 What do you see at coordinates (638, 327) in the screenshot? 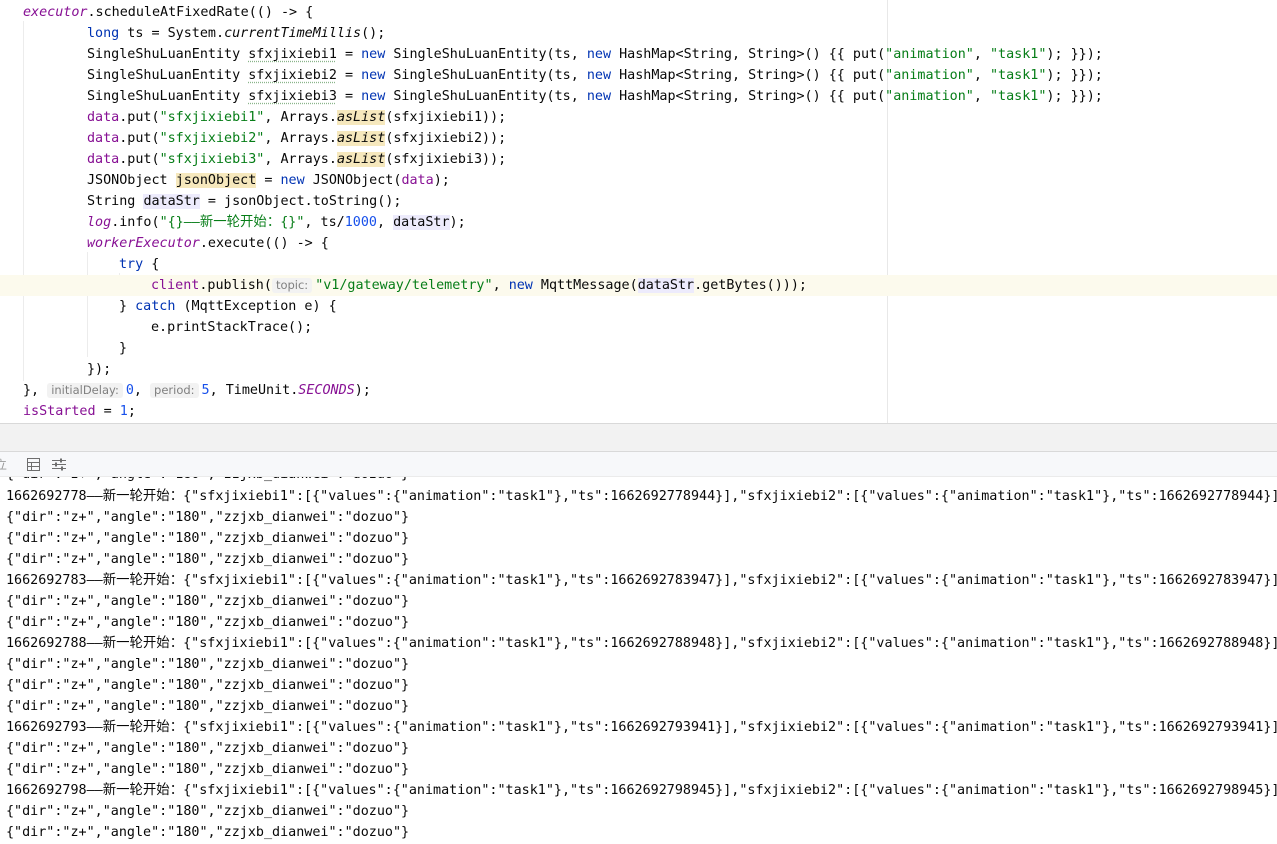
I see `code-line: e.printStackTrace();` at bounding box center [638, 327].